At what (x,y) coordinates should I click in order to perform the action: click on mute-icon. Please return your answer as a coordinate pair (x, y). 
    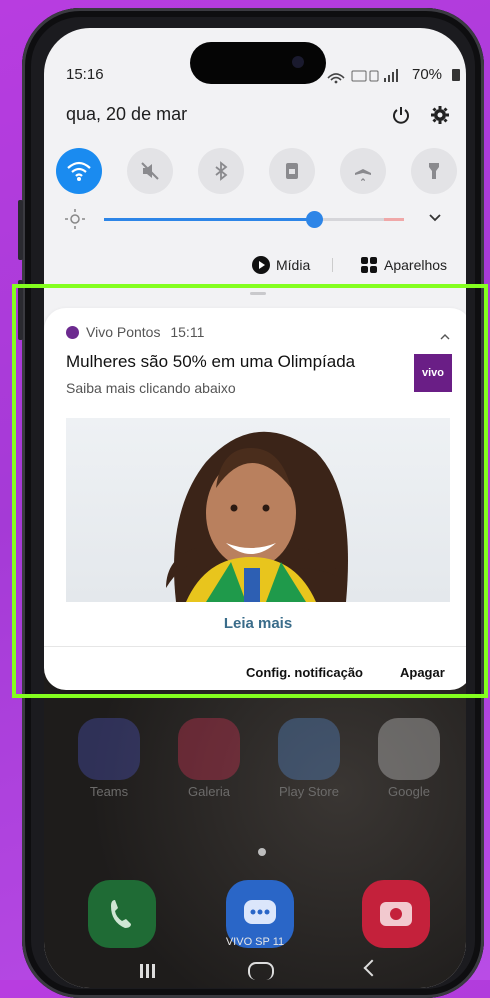
    Looking at the image, I should click on (150, 171).